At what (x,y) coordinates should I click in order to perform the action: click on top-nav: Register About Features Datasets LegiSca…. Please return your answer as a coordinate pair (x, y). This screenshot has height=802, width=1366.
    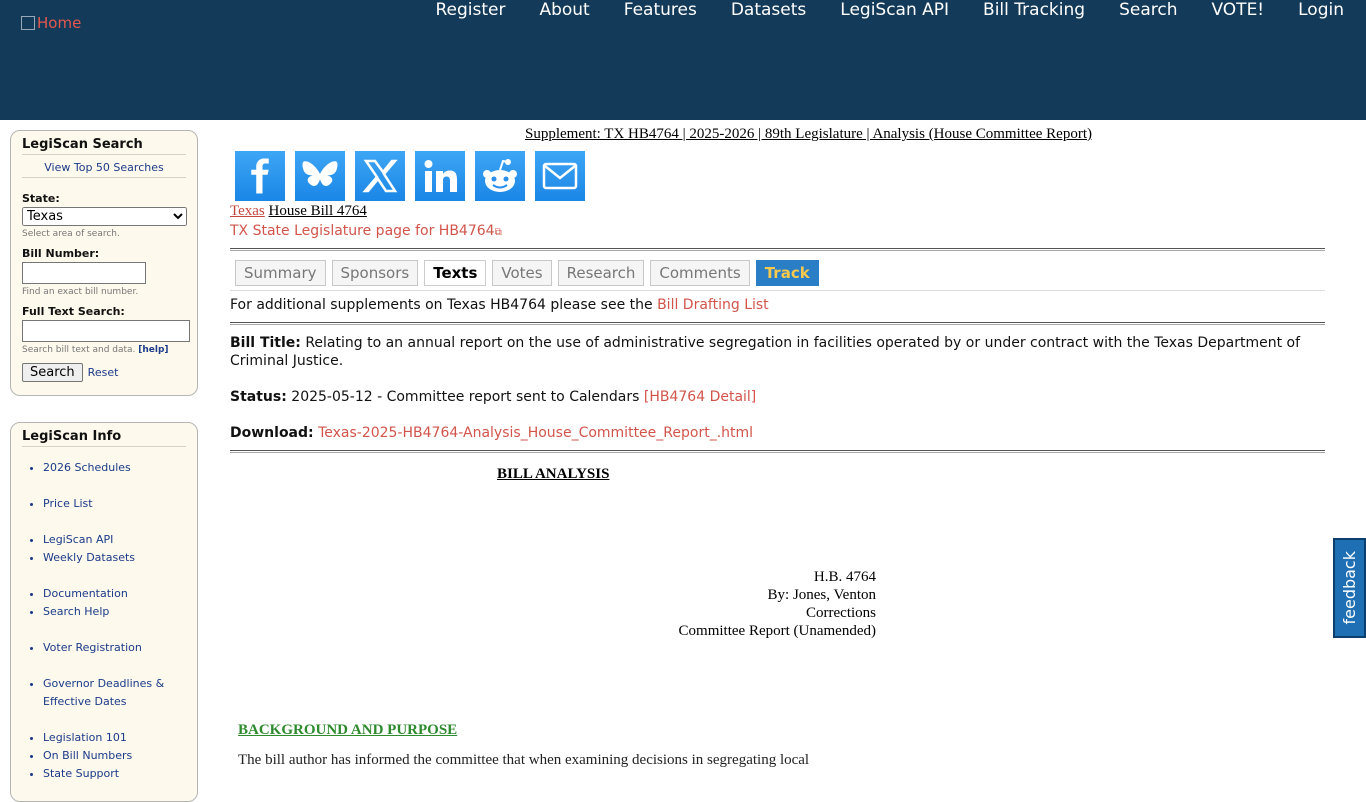
    Looking at the image, I should click on (872, 10).